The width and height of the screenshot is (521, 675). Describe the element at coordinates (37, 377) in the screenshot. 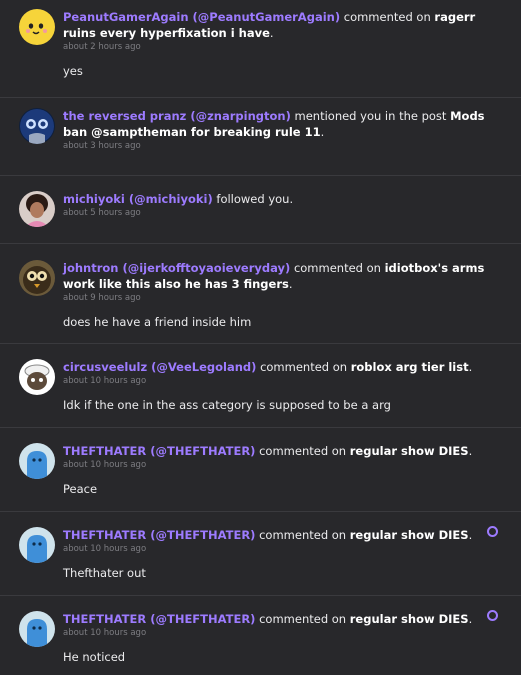

I see `circusveelulz-avatar` at that location.